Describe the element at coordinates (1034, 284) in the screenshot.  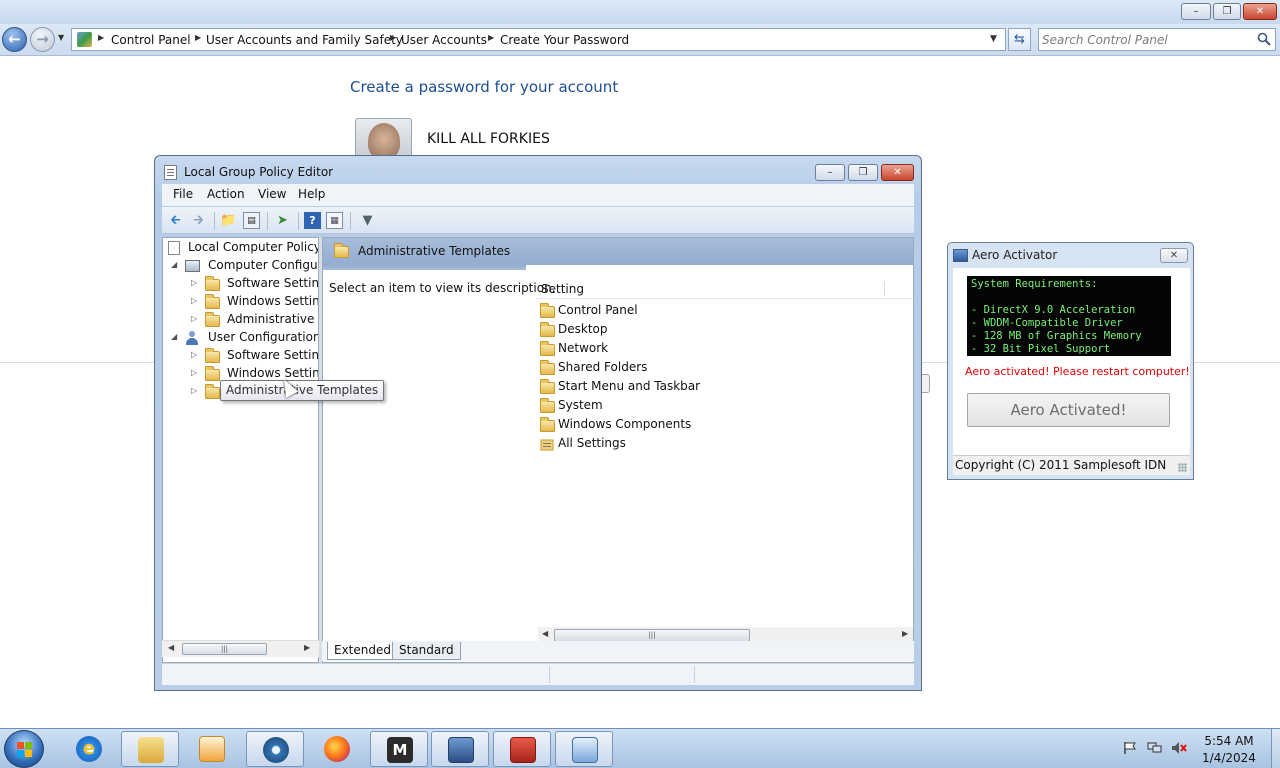
I see `console-line: System Requirements:` at that location.